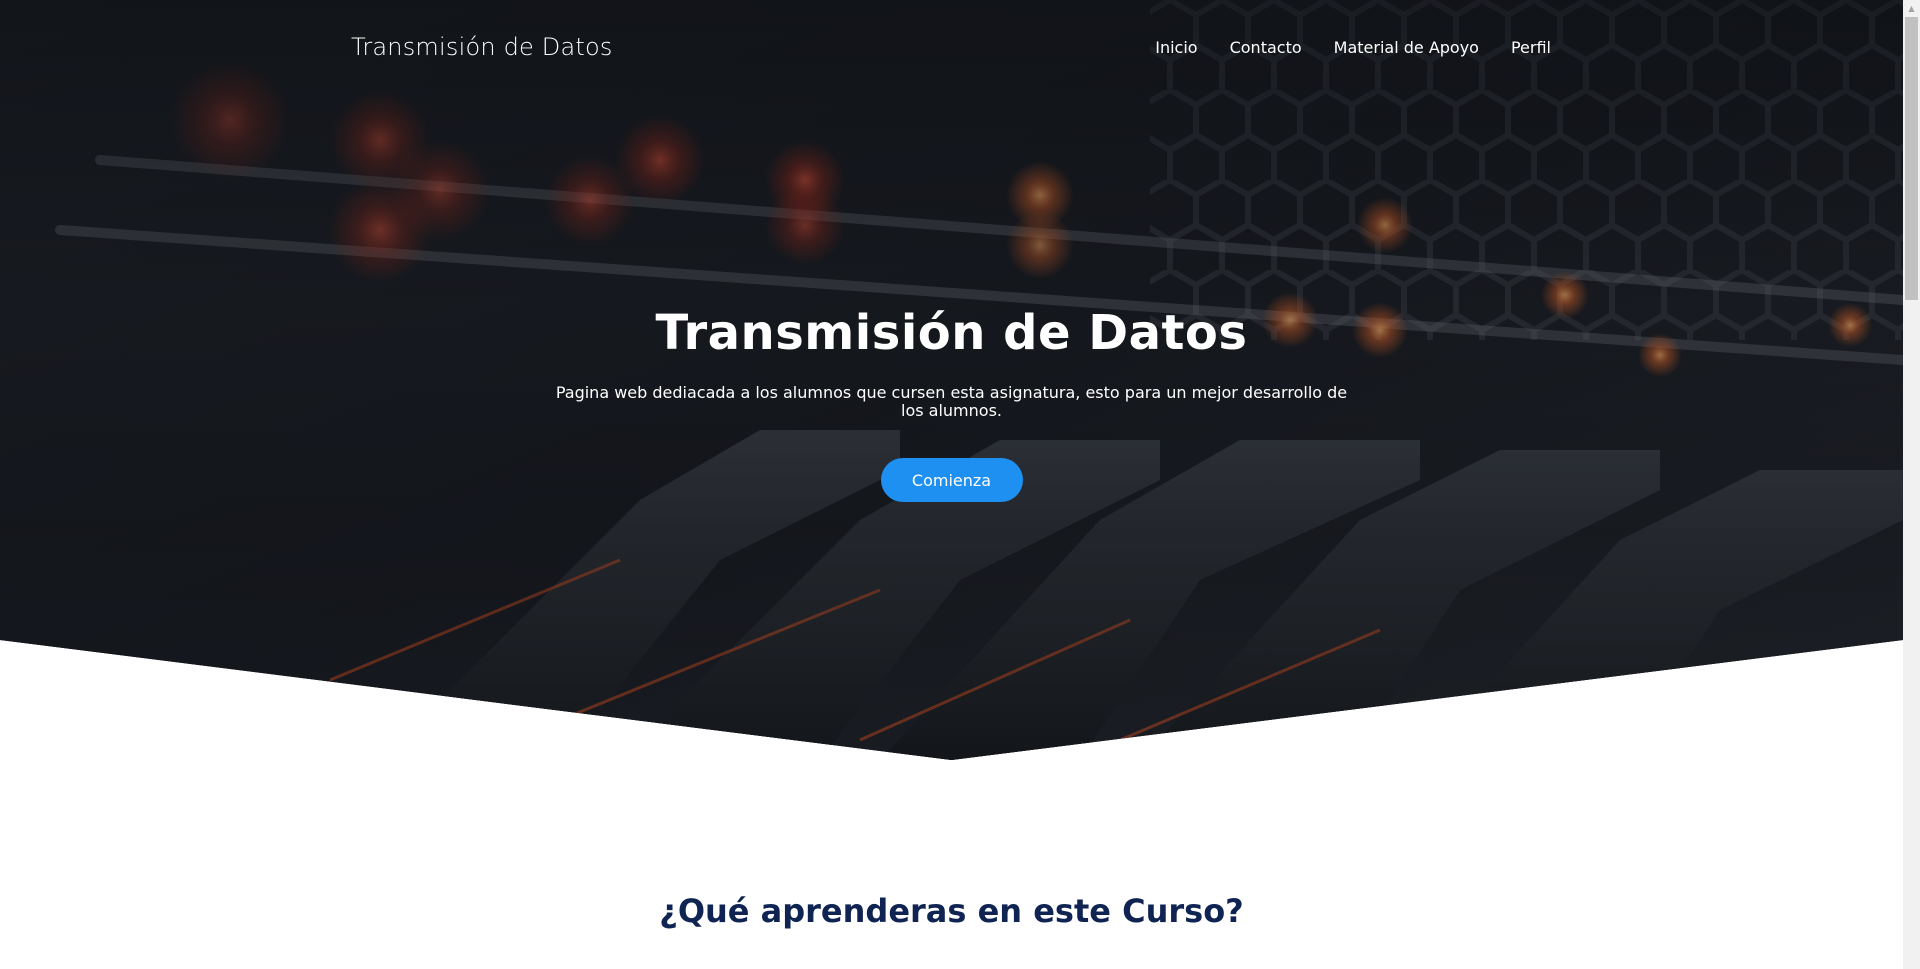  What do you see at coordinates (1911, 158) in the screenshot?
I see `scrollbar-thumb` at bounding box center [1911, 158].